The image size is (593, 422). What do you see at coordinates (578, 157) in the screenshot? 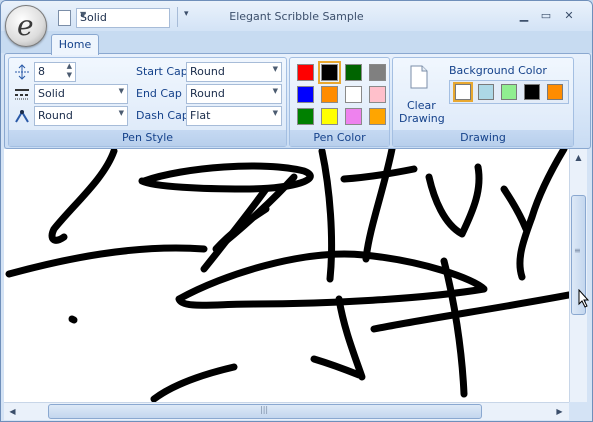
I see `scroll-up-icon: ▲` at bounding box center [578, 157].